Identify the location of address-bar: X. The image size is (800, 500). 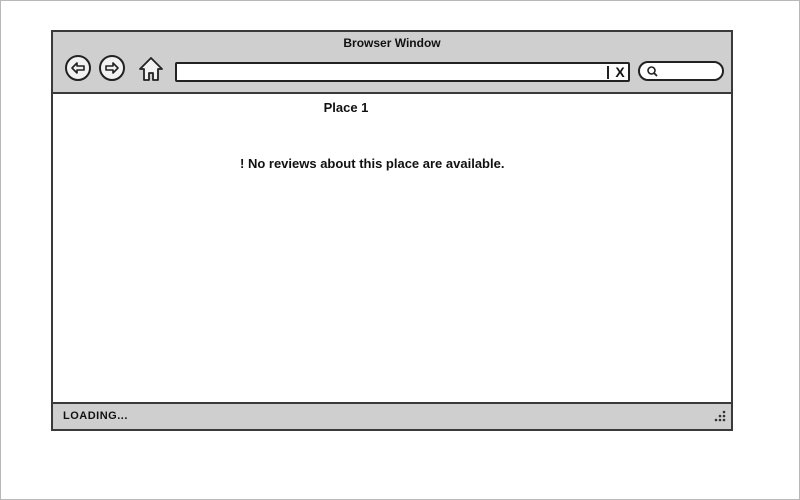
(402, 72).